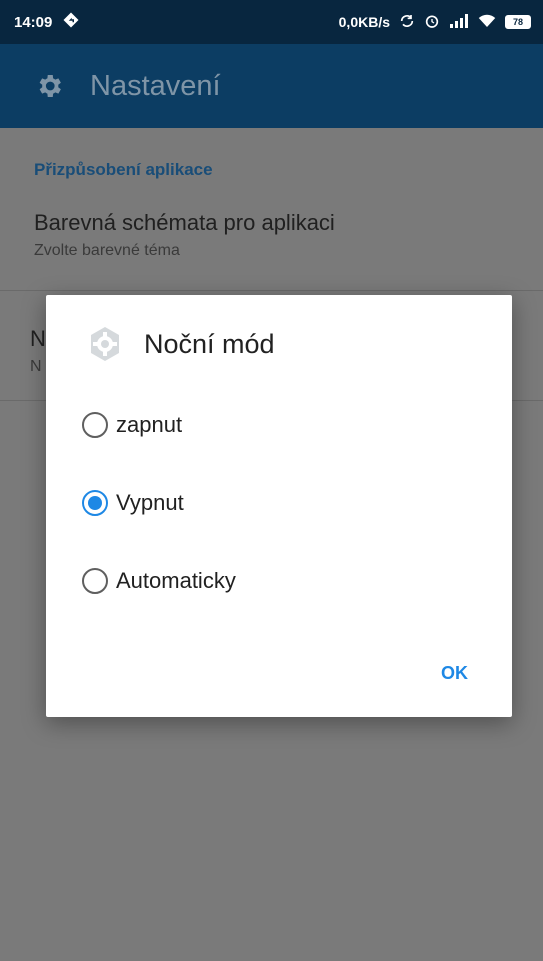 The width and height of the screenshot is (543, 961). I want to click on radio-option-auto: Automaticky, so click(159, 581).